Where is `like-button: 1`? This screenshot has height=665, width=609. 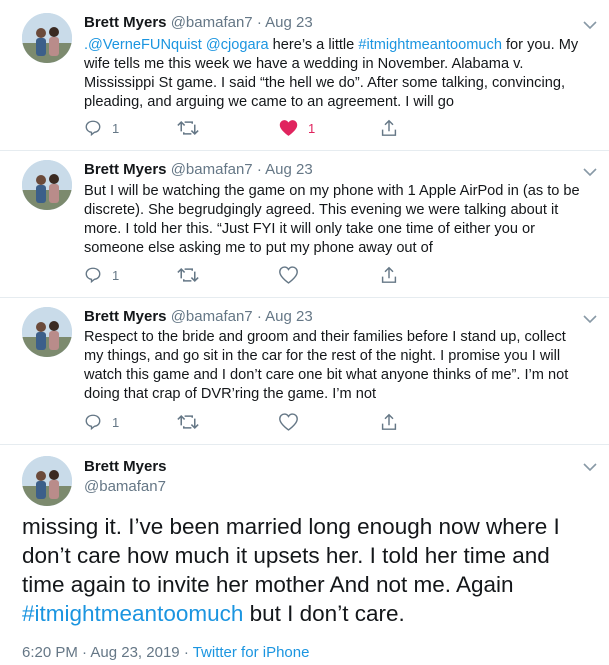
like-button: 1 is located at coordinates (297, 128).